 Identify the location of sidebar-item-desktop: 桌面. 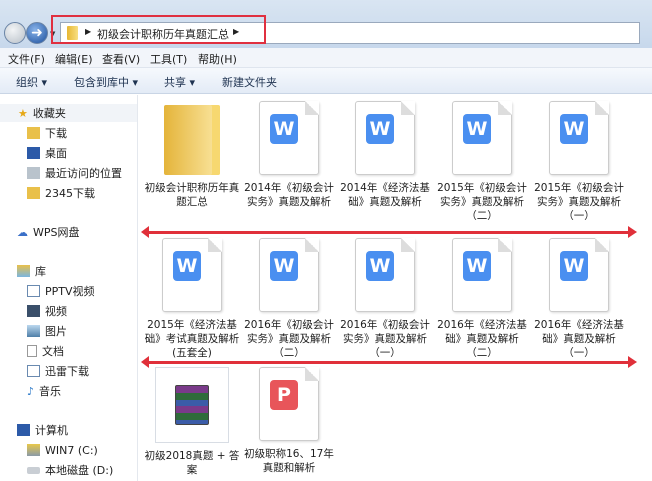
(47, 153).